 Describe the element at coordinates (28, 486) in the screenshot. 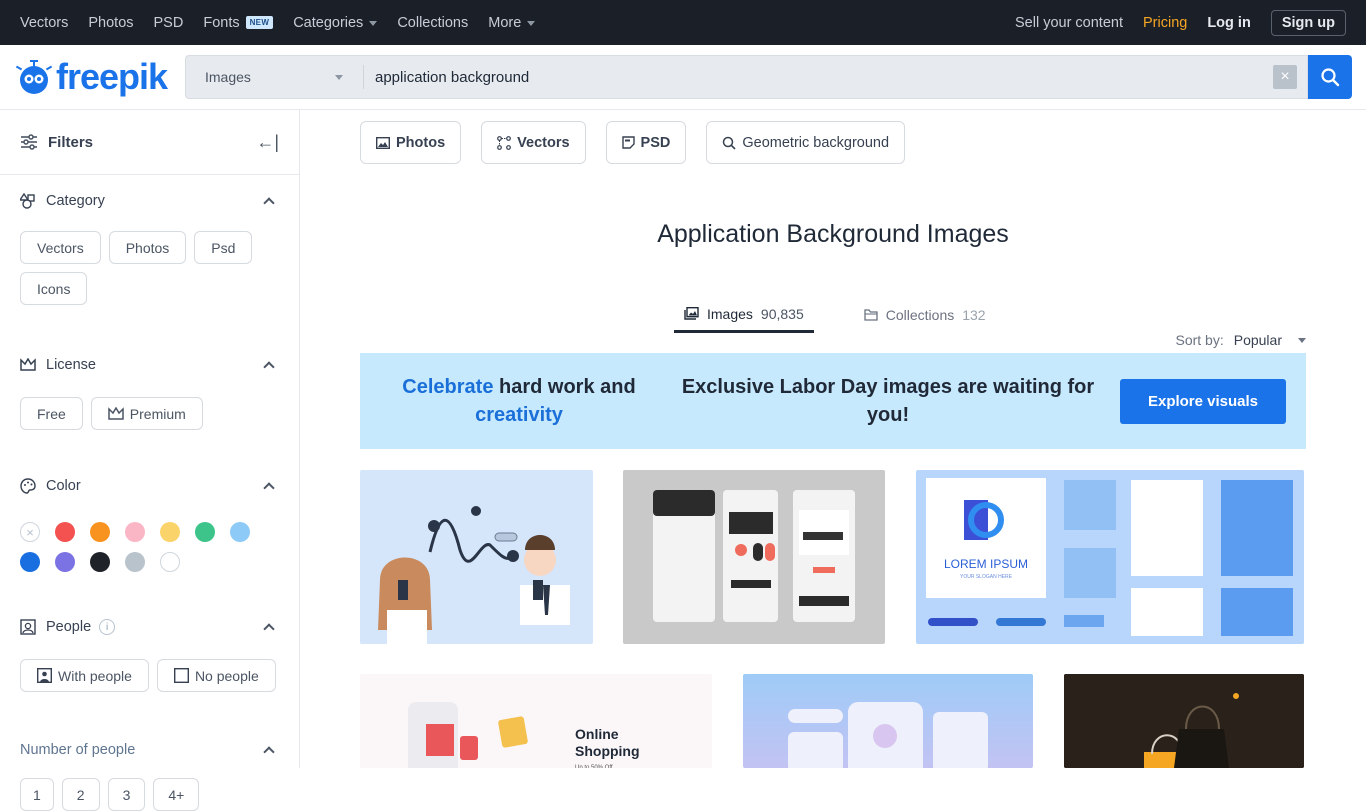

I see `palette-icon` at that location.